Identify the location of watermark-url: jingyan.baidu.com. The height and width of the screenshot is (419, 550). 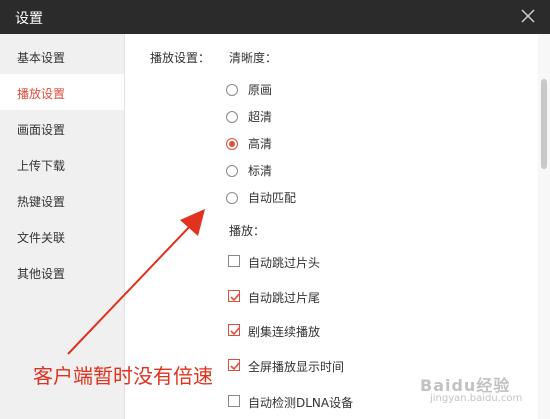
(476, 398).